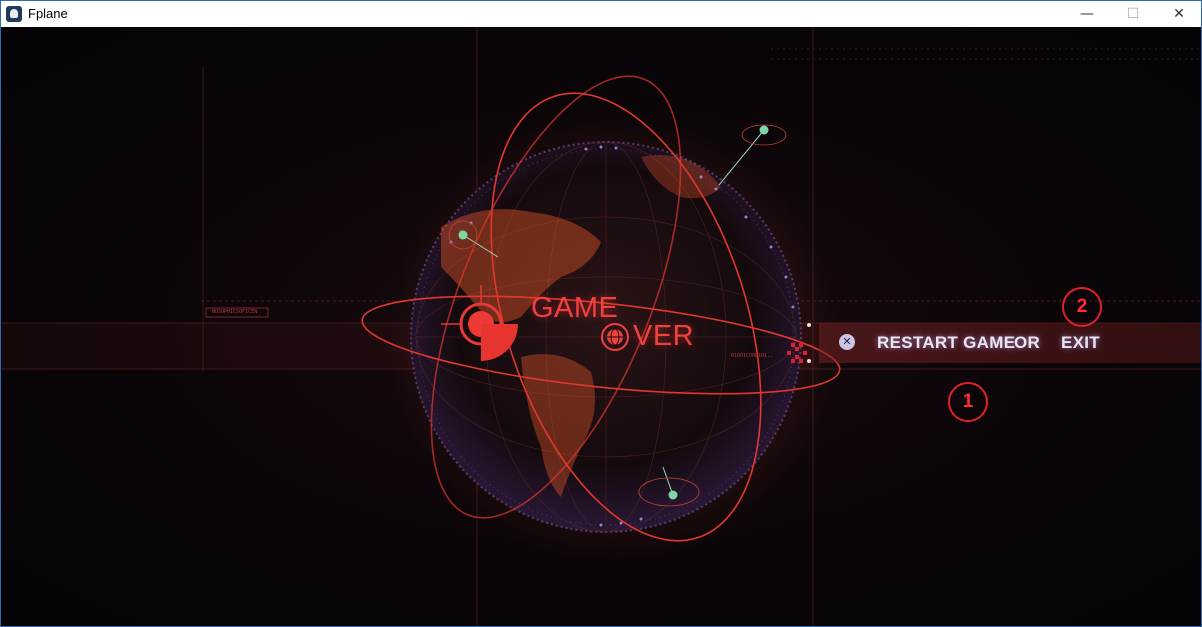 The image size is (1202, 627). I want to click on or-separator: OR, so click(1027, 342).